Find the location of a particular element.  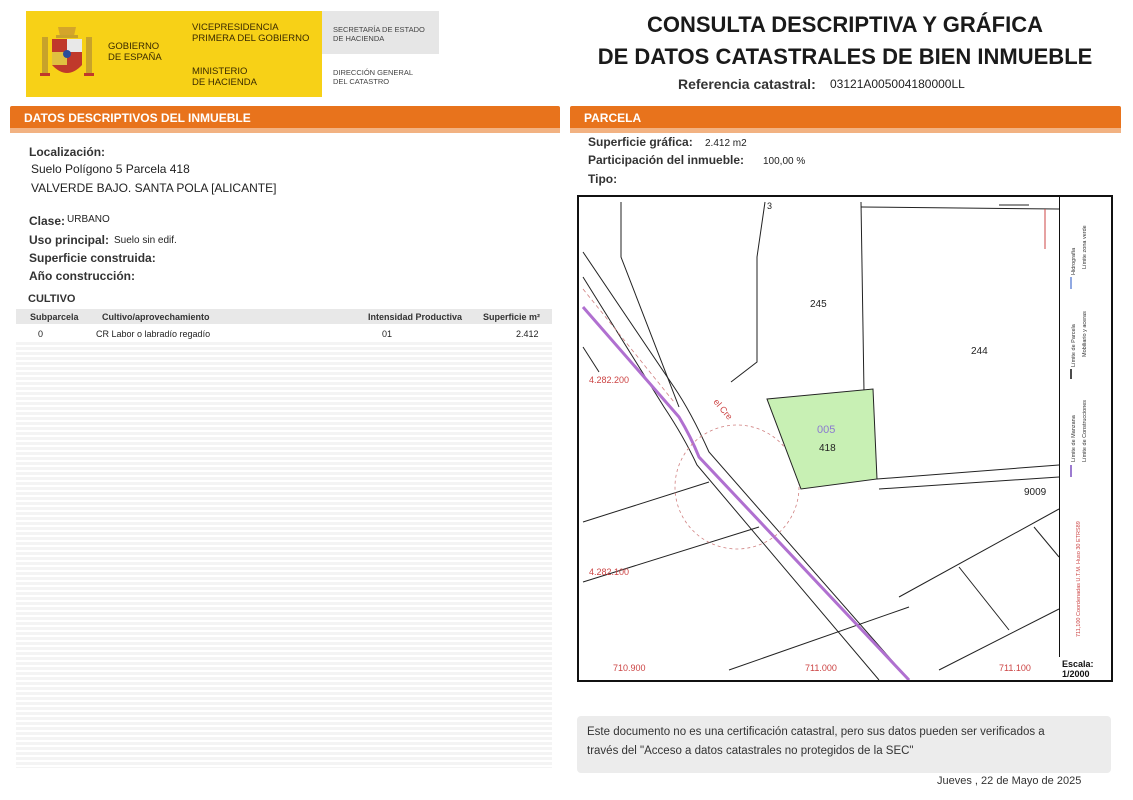

dir-line2: DEL CATASTRO is located at coordinates (361, 81).